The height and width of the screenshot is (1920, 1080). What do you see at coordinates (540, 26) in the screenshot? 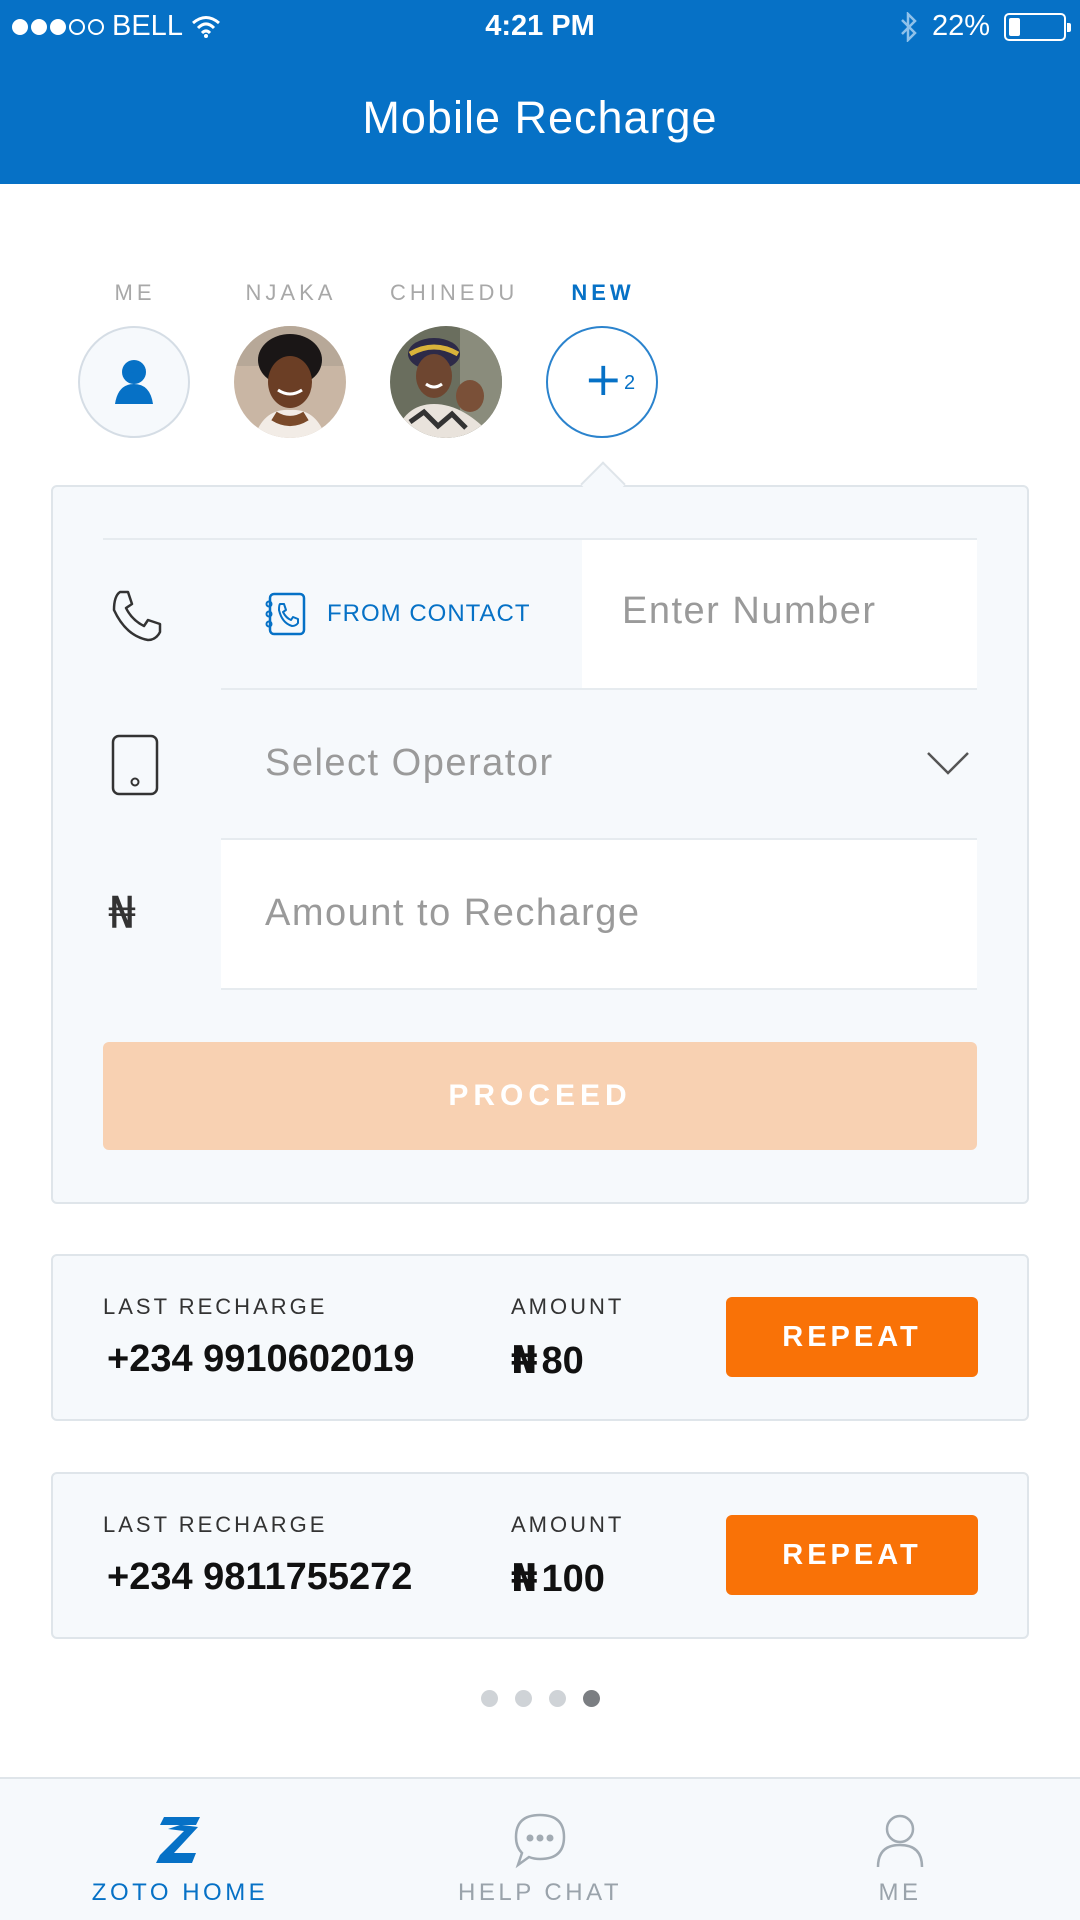
I see `status-bar: BELL 4:21 PM 22%` at bounding box center [540, 26].